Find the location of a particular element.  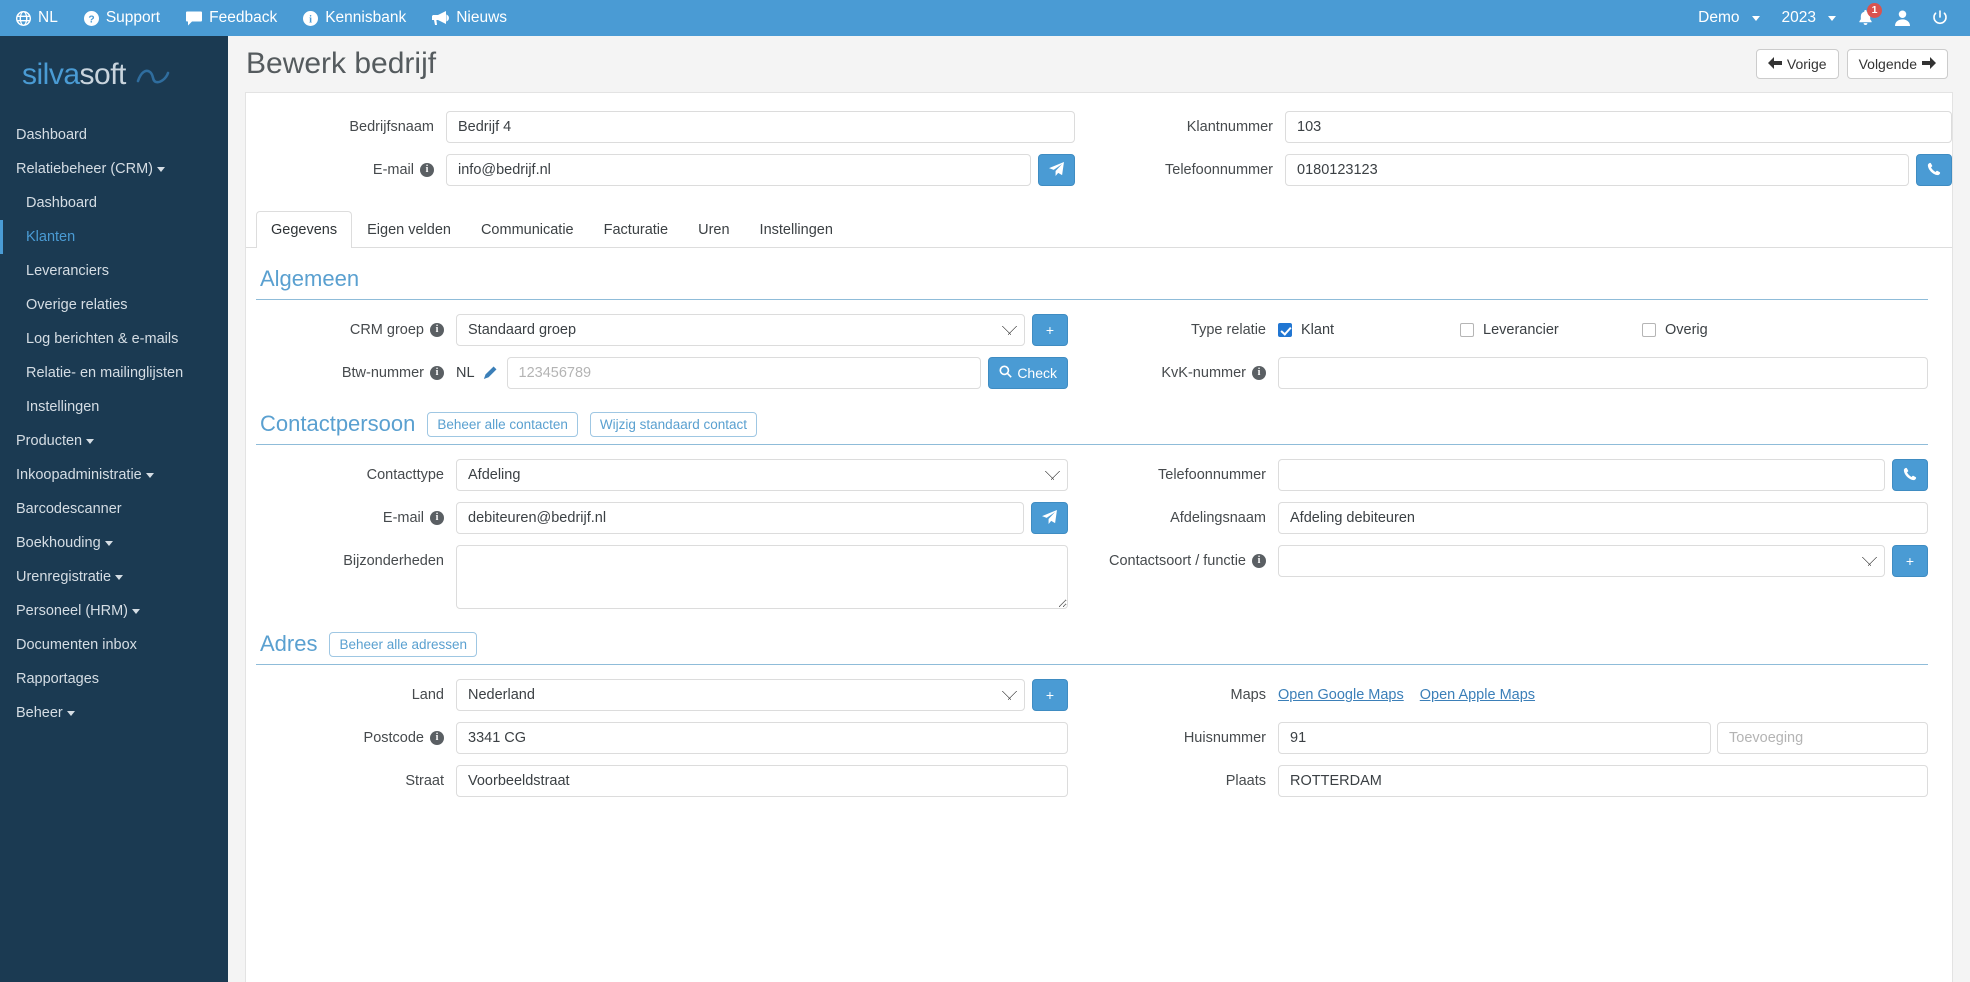

contactsoort-select is located at coordinates (1581, 561).